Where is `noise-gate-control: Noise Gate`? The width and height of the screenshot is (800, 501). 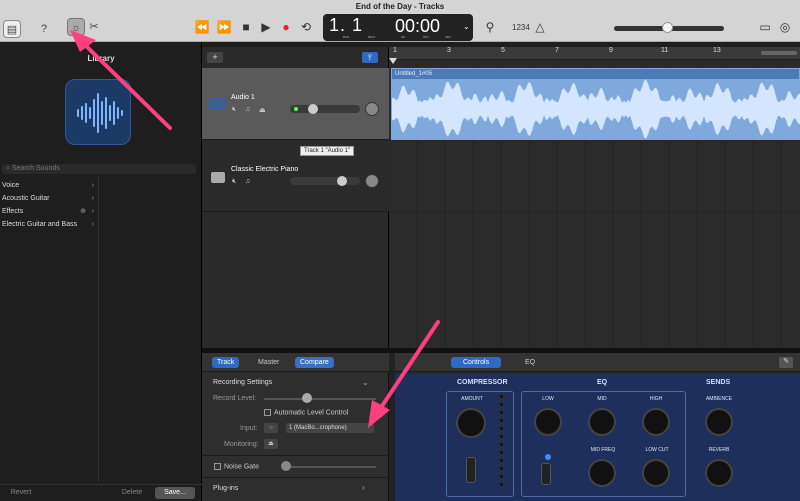
noise-gate-control: Noise Gate is located at coordinates (236, 466).